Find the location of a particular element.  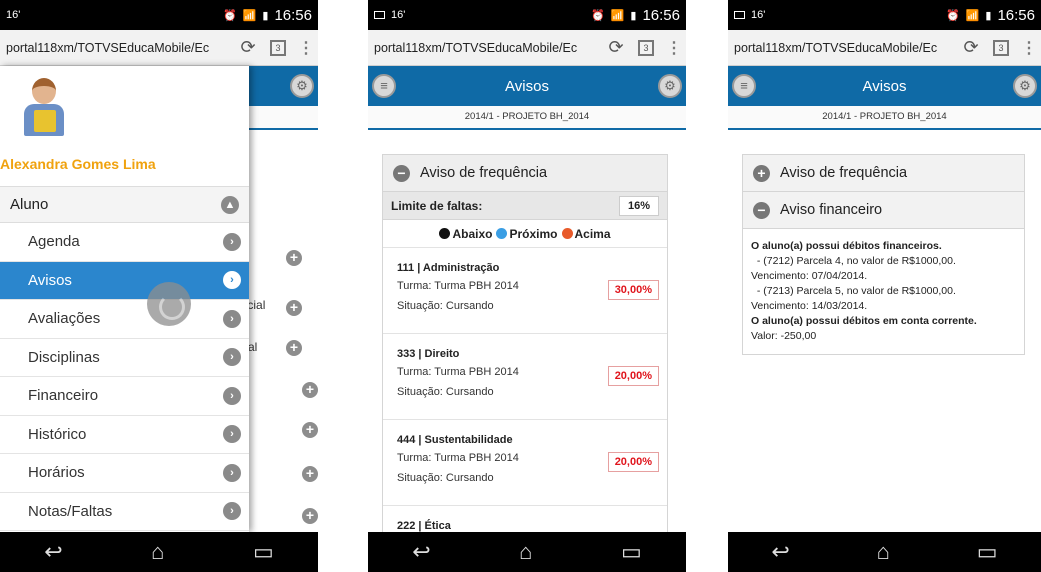

legend-item: Próximo is located at coordinates (527, 233).